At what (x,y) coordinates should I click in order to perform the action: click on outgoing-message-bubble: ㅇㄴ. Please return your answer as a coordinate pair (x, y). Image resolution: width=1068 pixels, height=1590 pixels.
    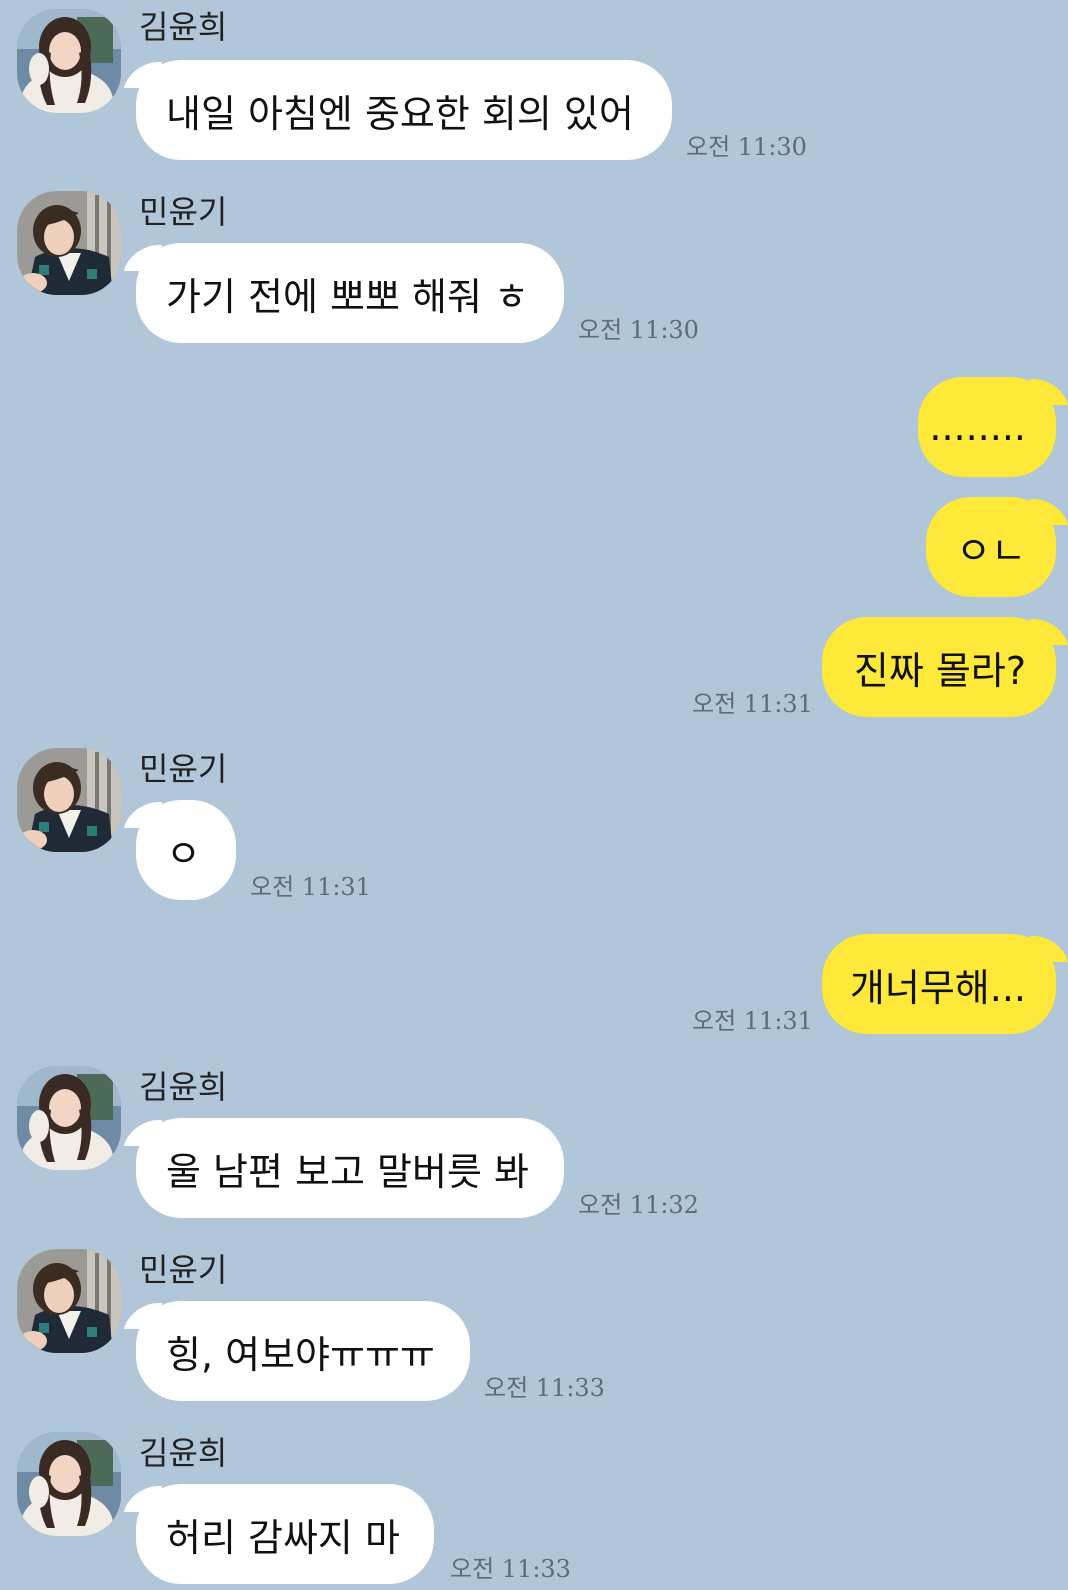
    Looking at the image, I should click on (991, 547).